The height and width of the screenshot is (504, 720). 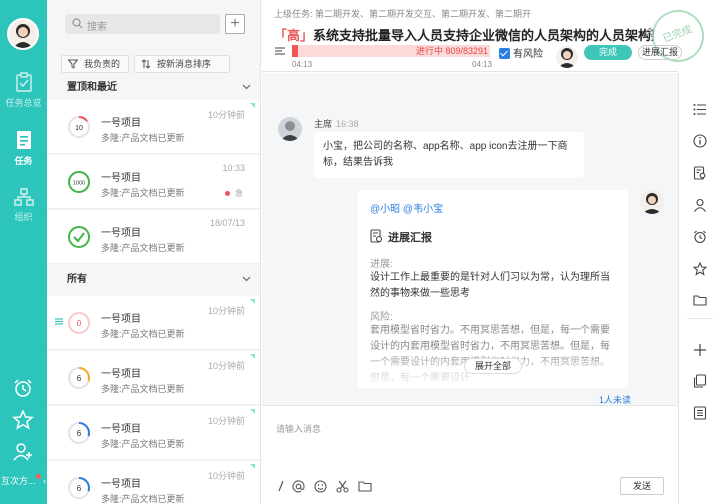 What do you see at coordinates (290, 129) in the screenshot?
I see `sender-avatar` at bounding box center [290, 129].